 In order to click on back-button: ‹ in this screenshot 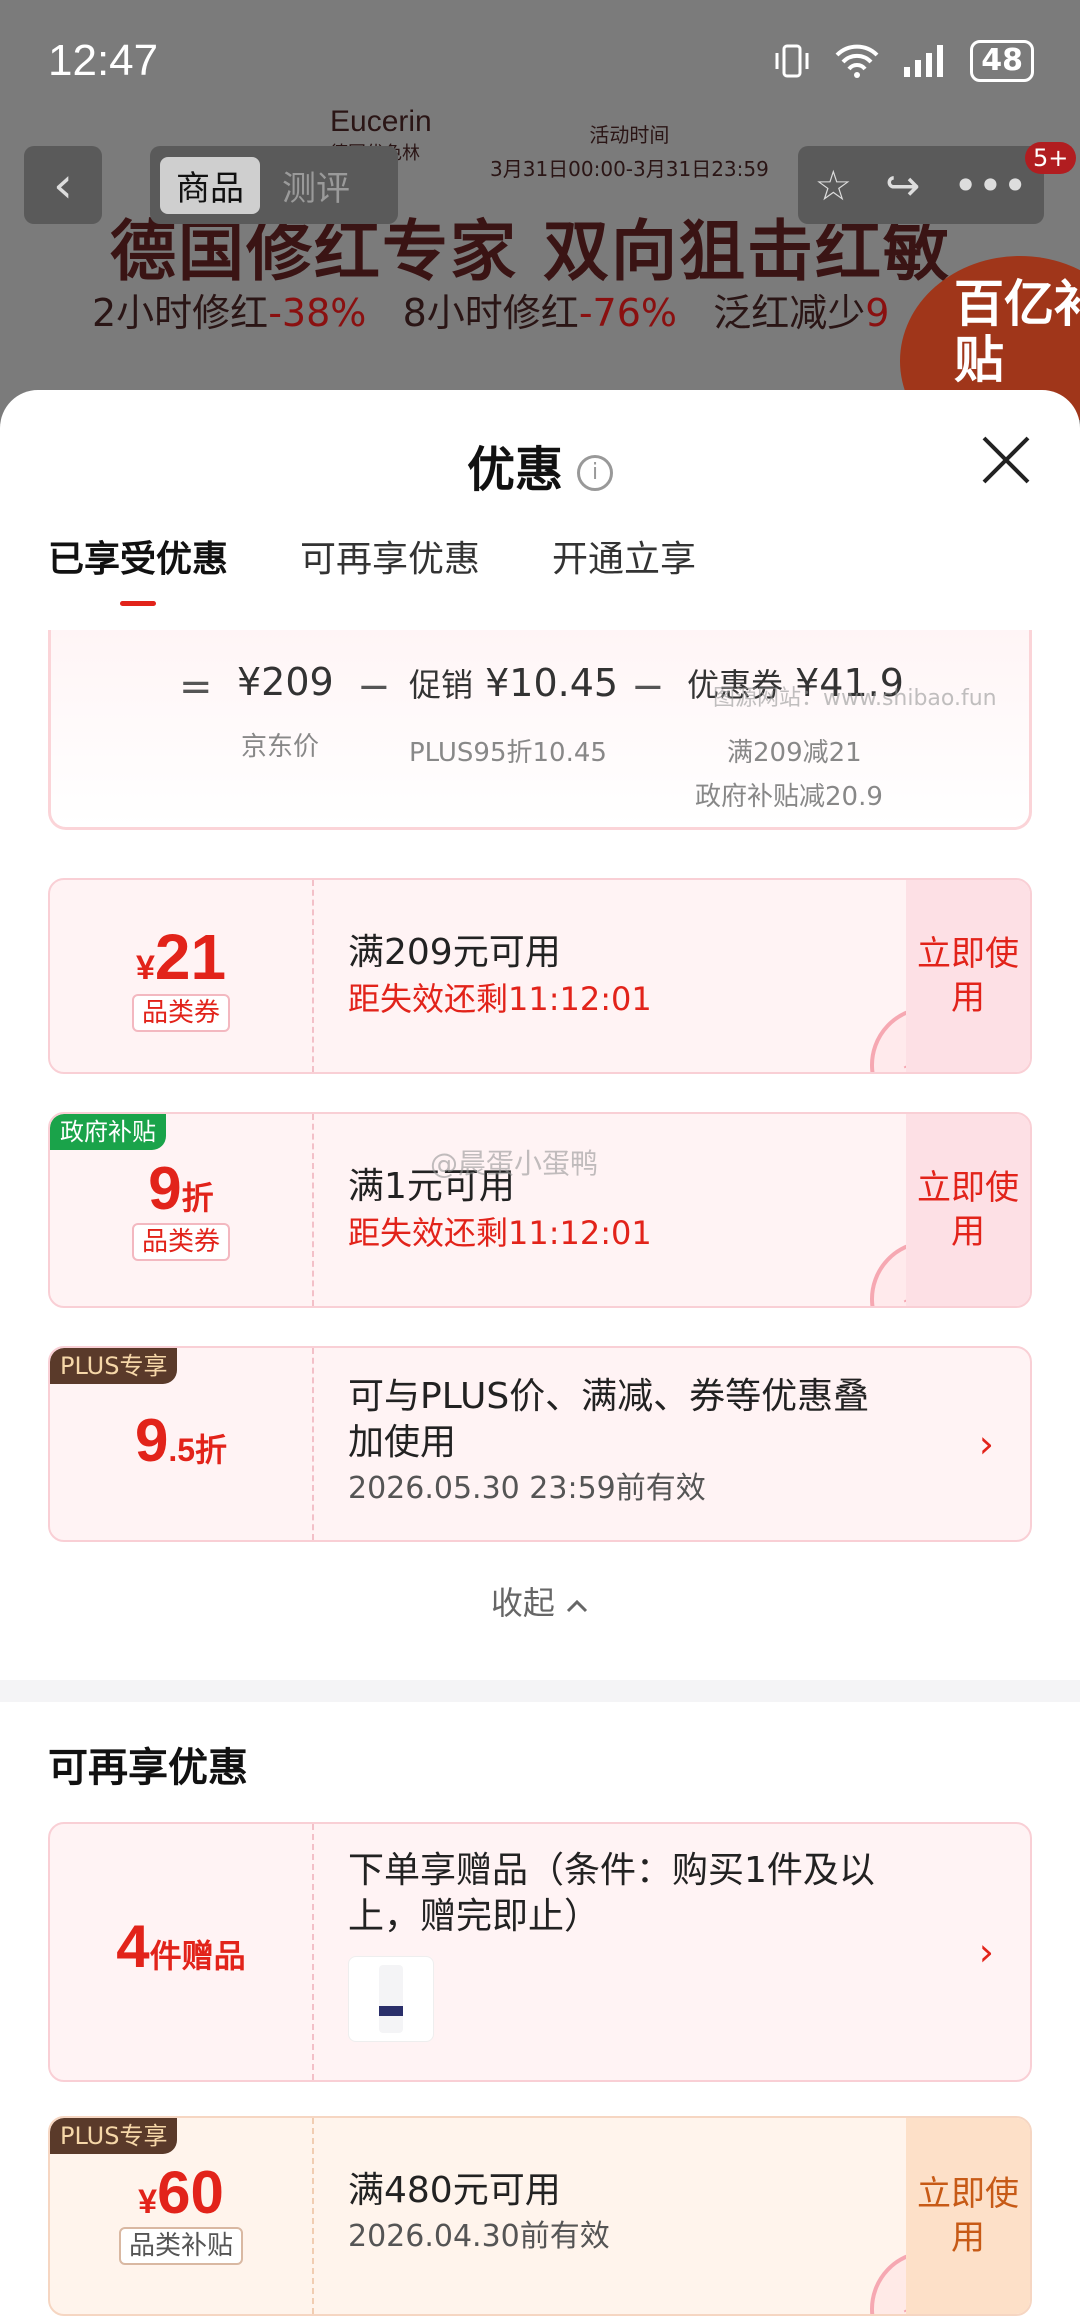, I will do `click(63, 185)`.